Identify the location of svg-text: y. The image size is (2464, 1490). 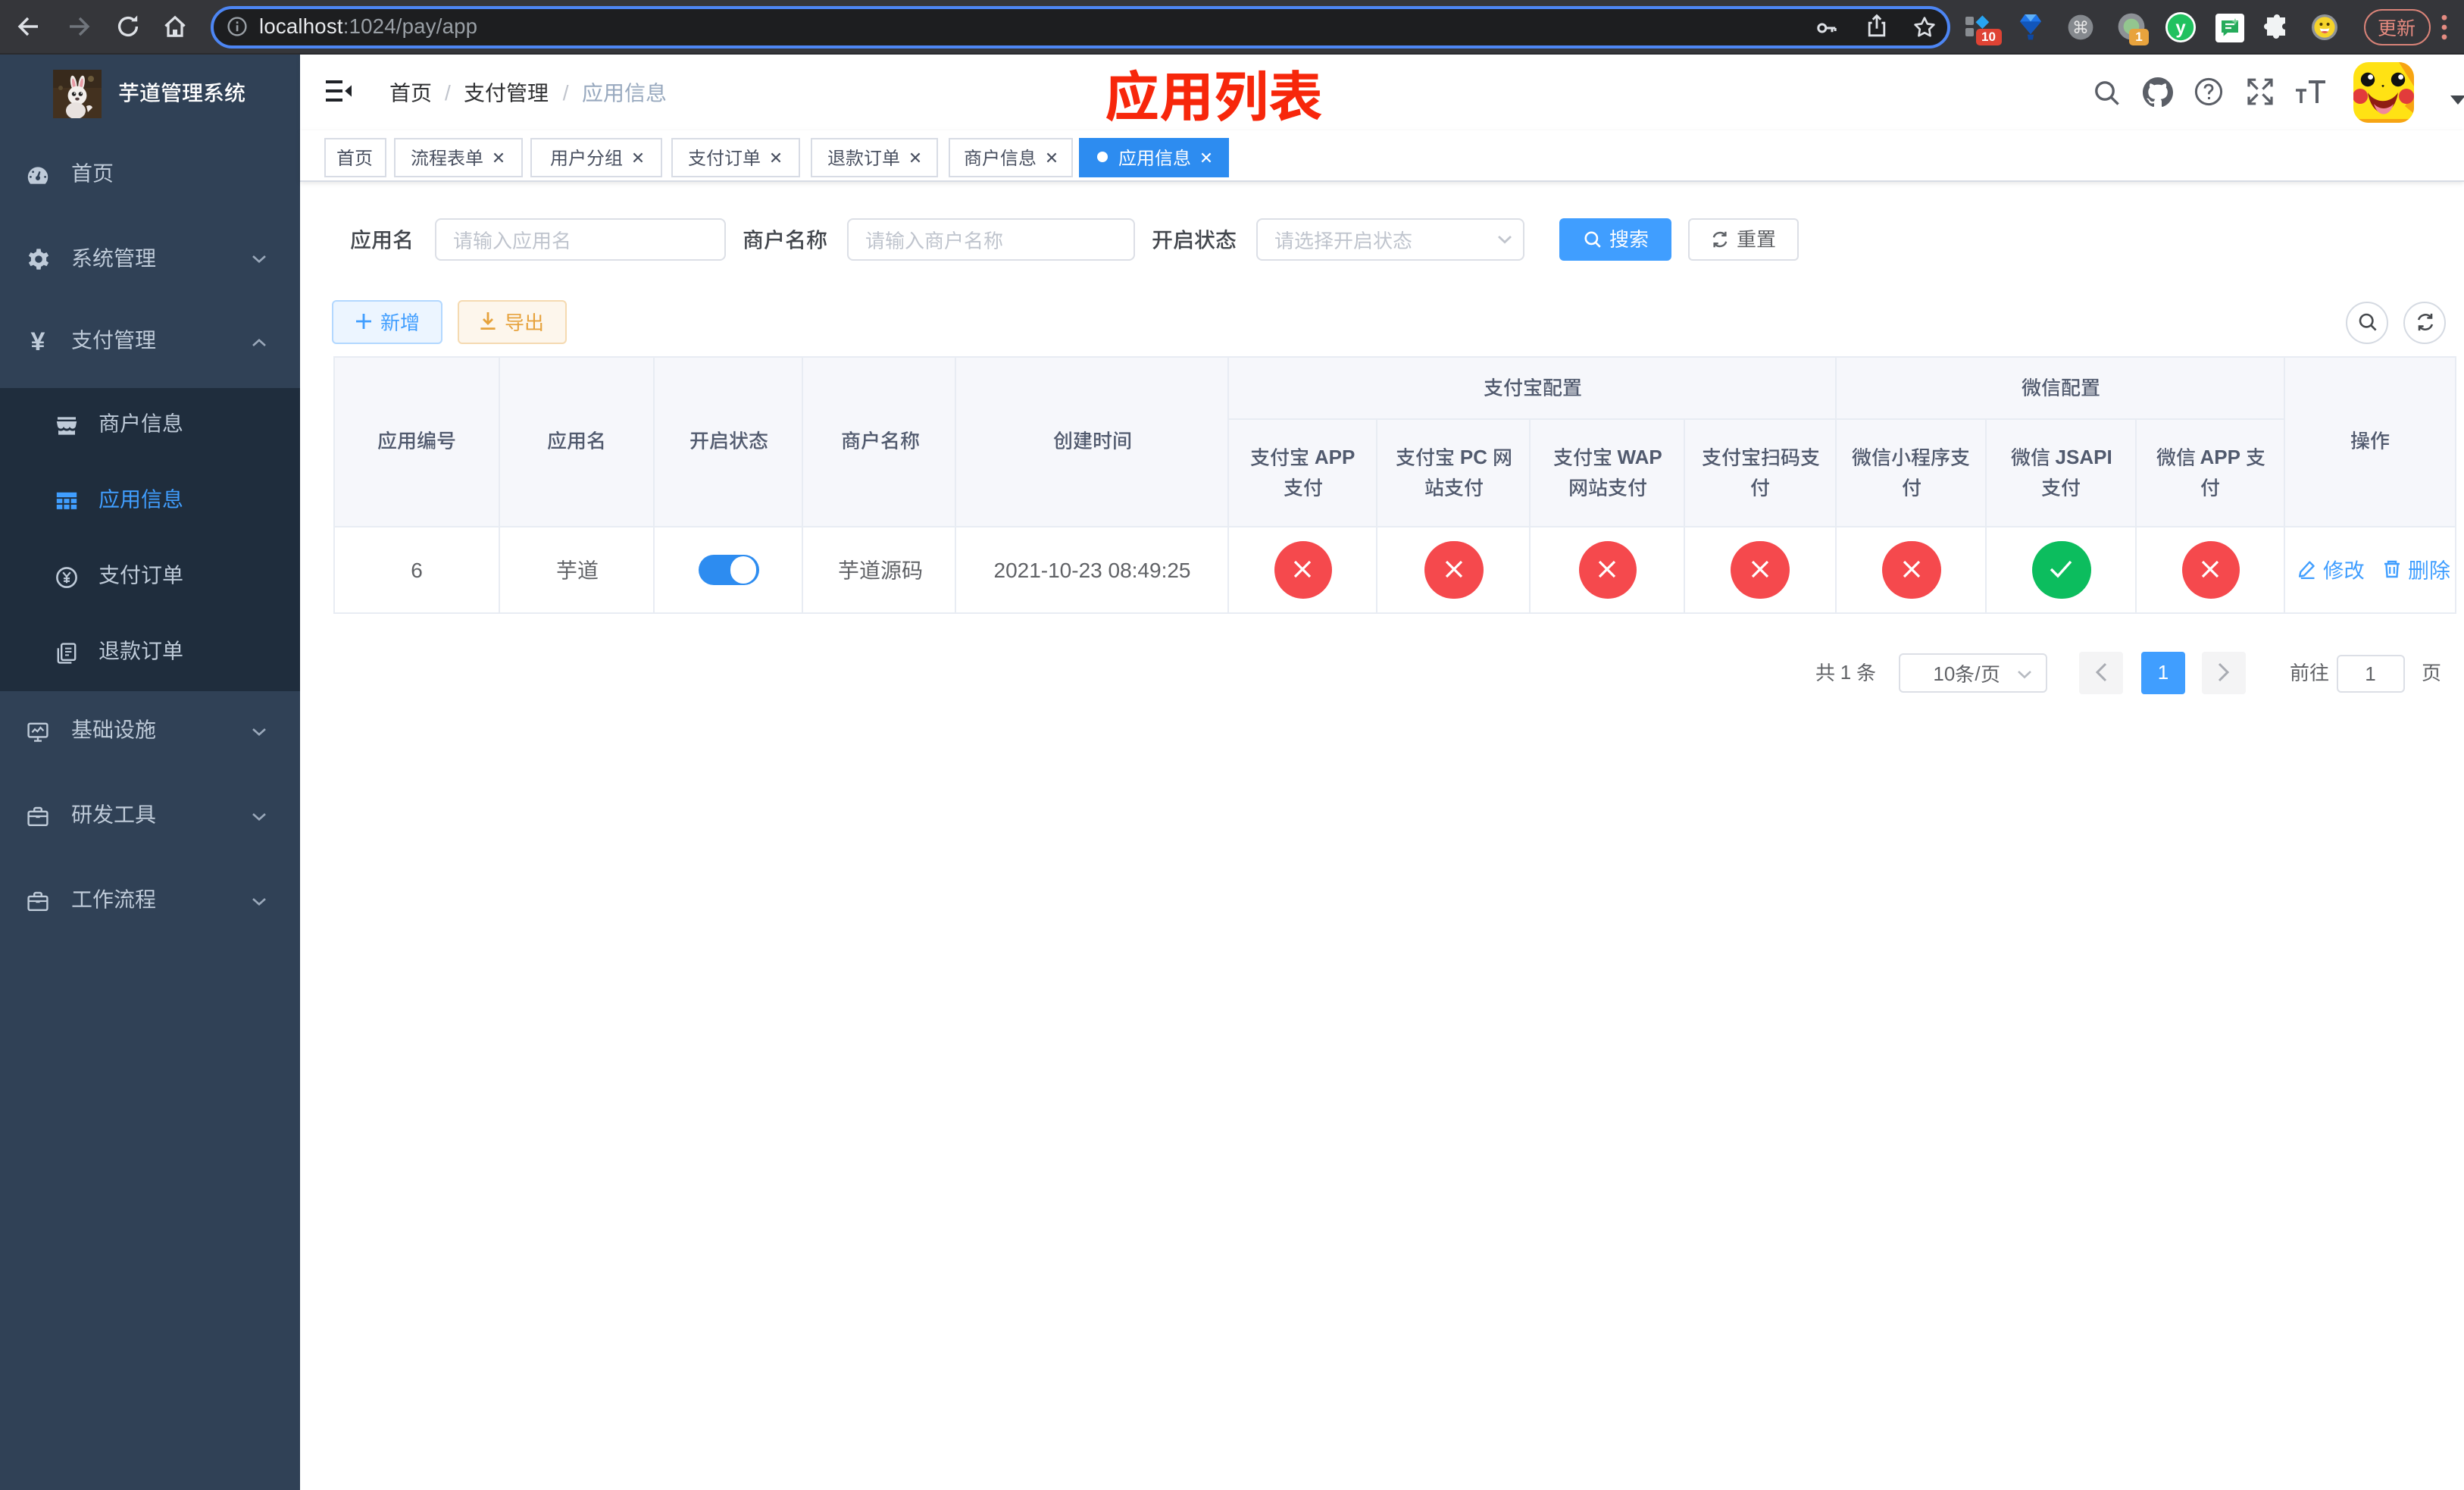
(2180, 28).